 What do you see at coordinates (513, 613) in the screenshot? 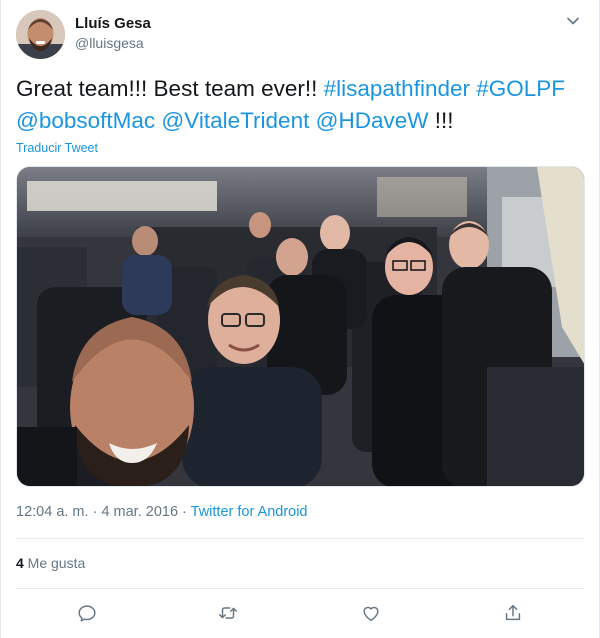
I see `share-icon` at bounding box center [513, 613].